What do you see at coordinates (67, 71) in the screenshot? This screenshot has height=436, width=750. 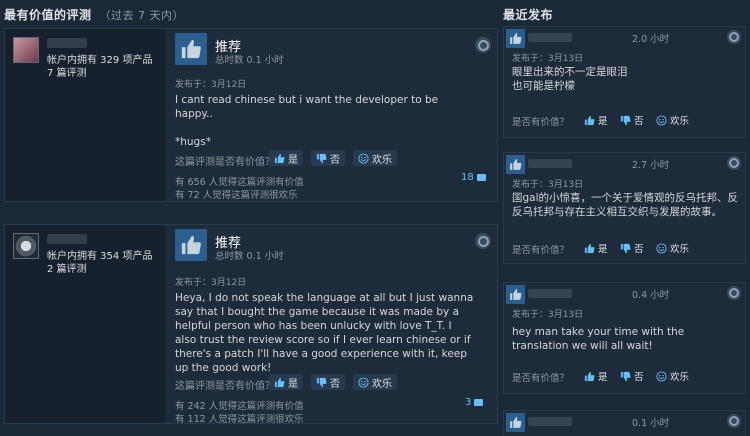 I see `review-count: 7 篇评测` at bounding box center [67, 71].